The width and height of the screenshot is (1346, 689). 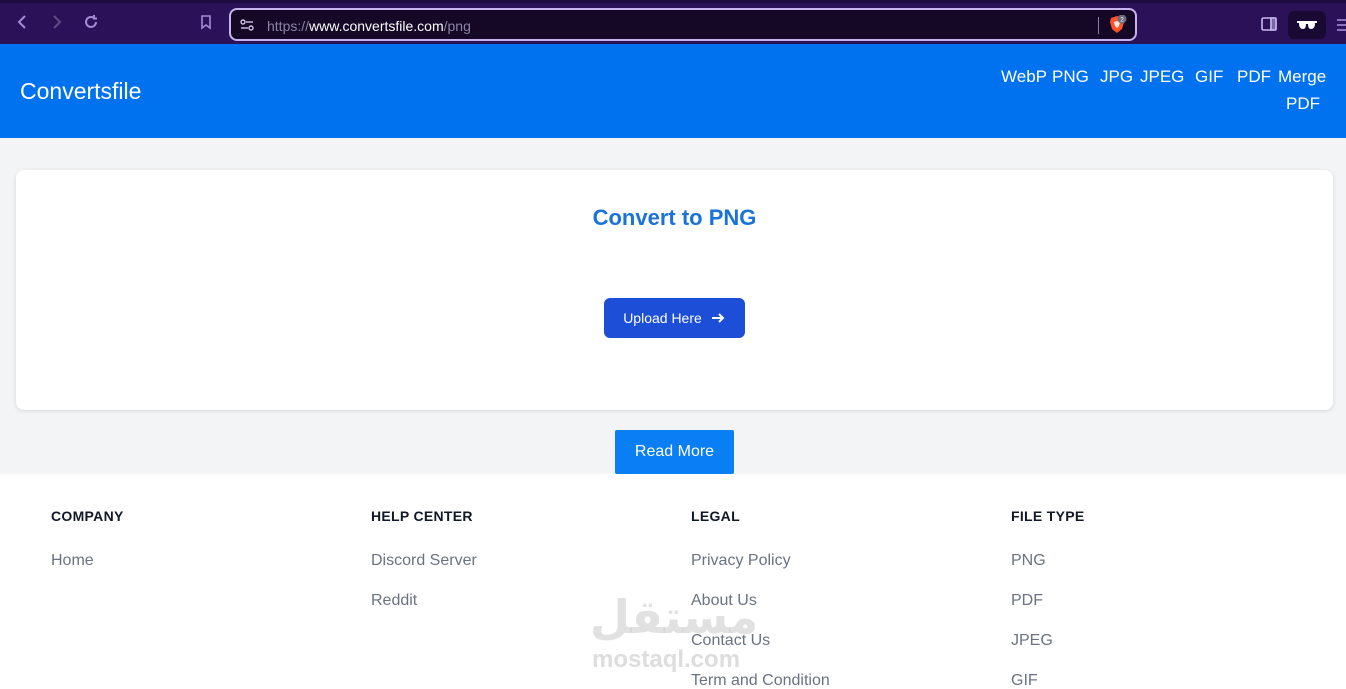 I want to click on footer-column-file-type: FILE TYPE PNG PDF JPEG GIF, so click(x=1048, y=598).